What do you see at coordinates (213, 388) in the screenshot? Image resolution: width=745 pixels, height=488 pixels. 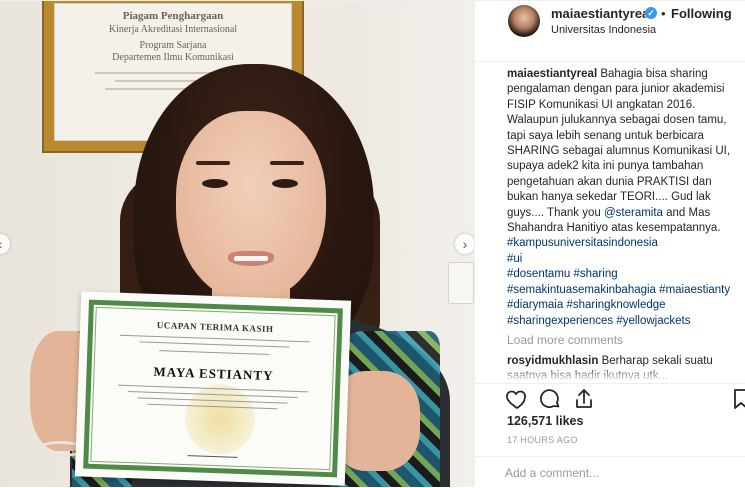 I see `held-certificate: UCAPAN TERIMA KASIH MAYA ESTIANTY` at bounding box center [213, 388].